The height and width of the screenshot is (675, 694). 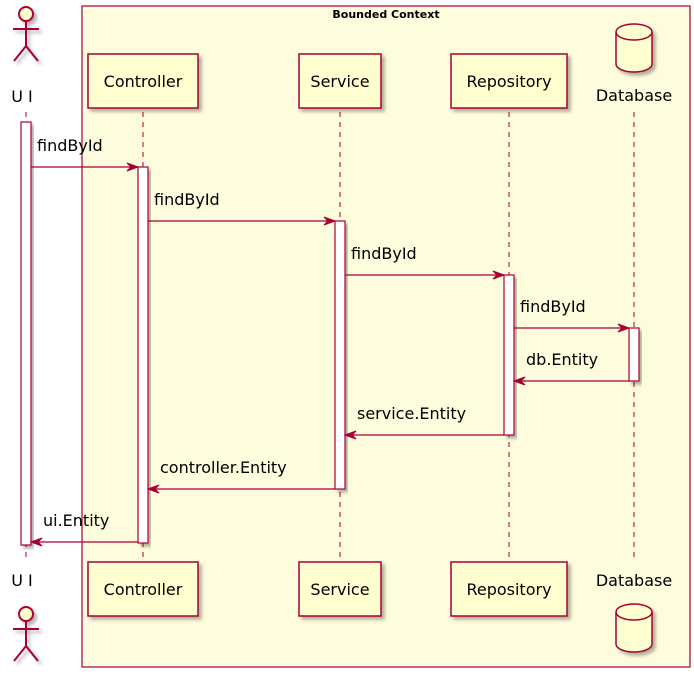 I want to click on activation-database, so click(x=634, y=354).